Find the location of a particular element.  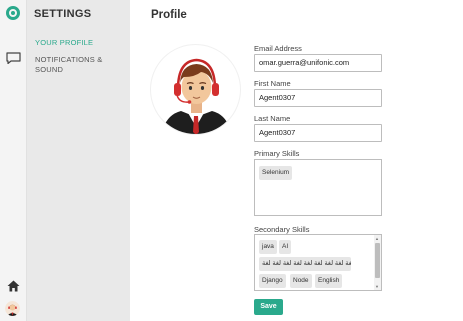

first-name-label: First Name is located at coordinates (272, 83).